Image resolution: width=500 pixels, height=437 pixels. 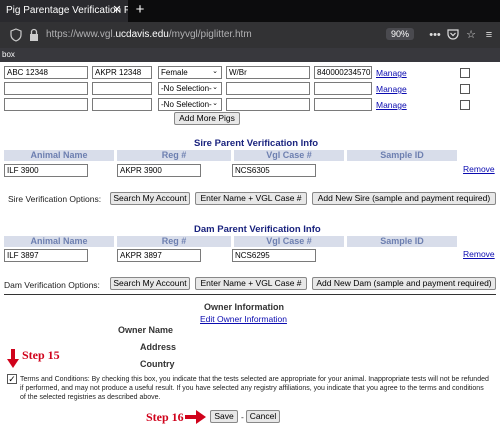 What do you see at coordinates (158, 347) in the screenshot?
I see `owner-address-label: Address` at bounding box center [158, 347].